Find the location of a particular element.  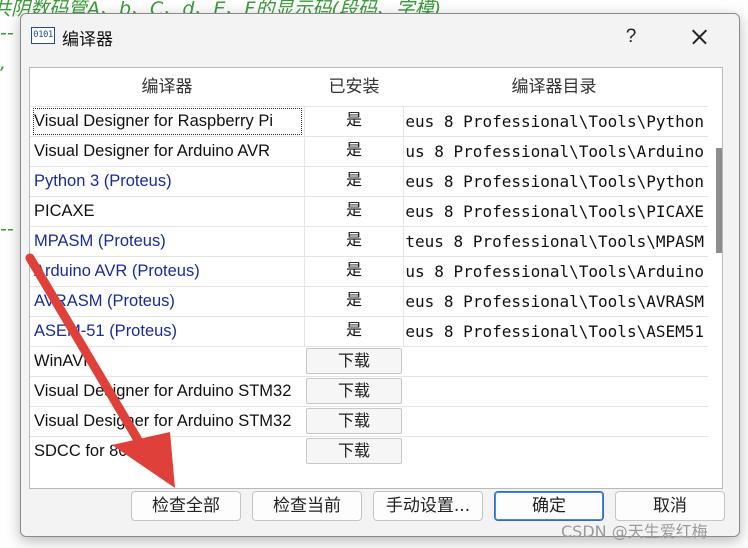

directory-path: roteus 8 Professional\Tools\ASEM51 is located at coordinates (555, 331).